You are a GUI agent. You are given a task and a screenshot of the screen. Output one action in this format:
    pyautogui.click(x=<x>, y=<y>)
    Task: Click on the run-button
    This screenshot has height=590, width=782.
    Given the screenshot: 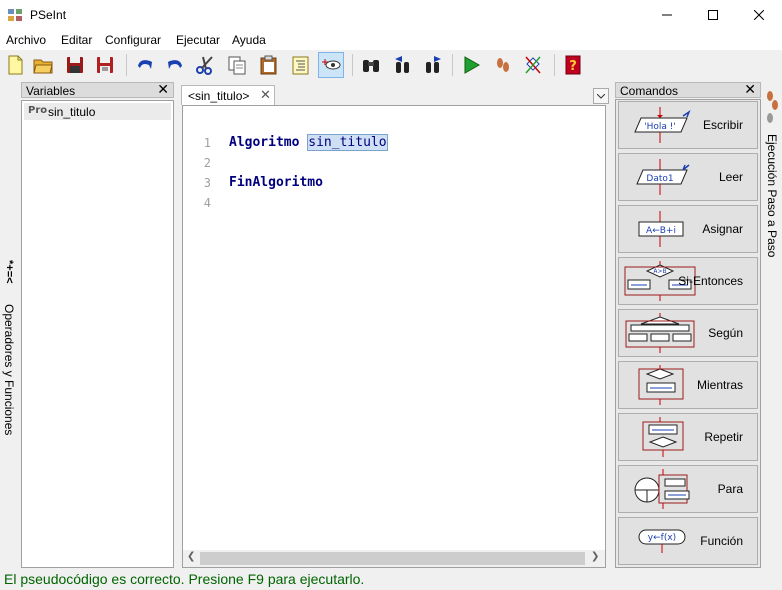 What is the action you would take?
    pyautogui.click(x=471, y=65)
    